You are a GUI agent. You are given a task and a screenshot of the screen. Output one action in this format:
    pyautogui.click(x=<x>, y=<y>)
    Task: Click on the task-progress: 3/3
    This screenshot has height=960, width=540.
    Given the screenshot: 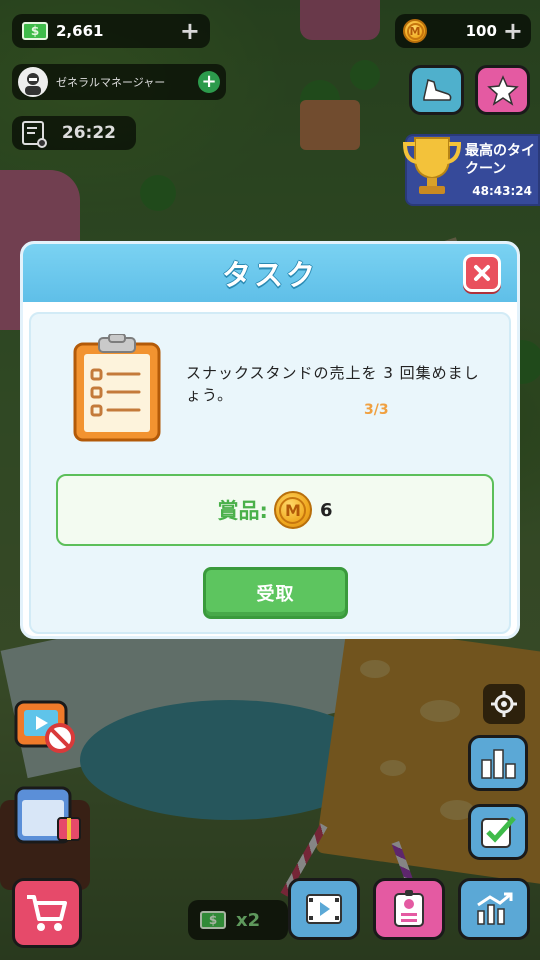 What is the action you would take?
    pyautogui.click(x=376, y=410)
    